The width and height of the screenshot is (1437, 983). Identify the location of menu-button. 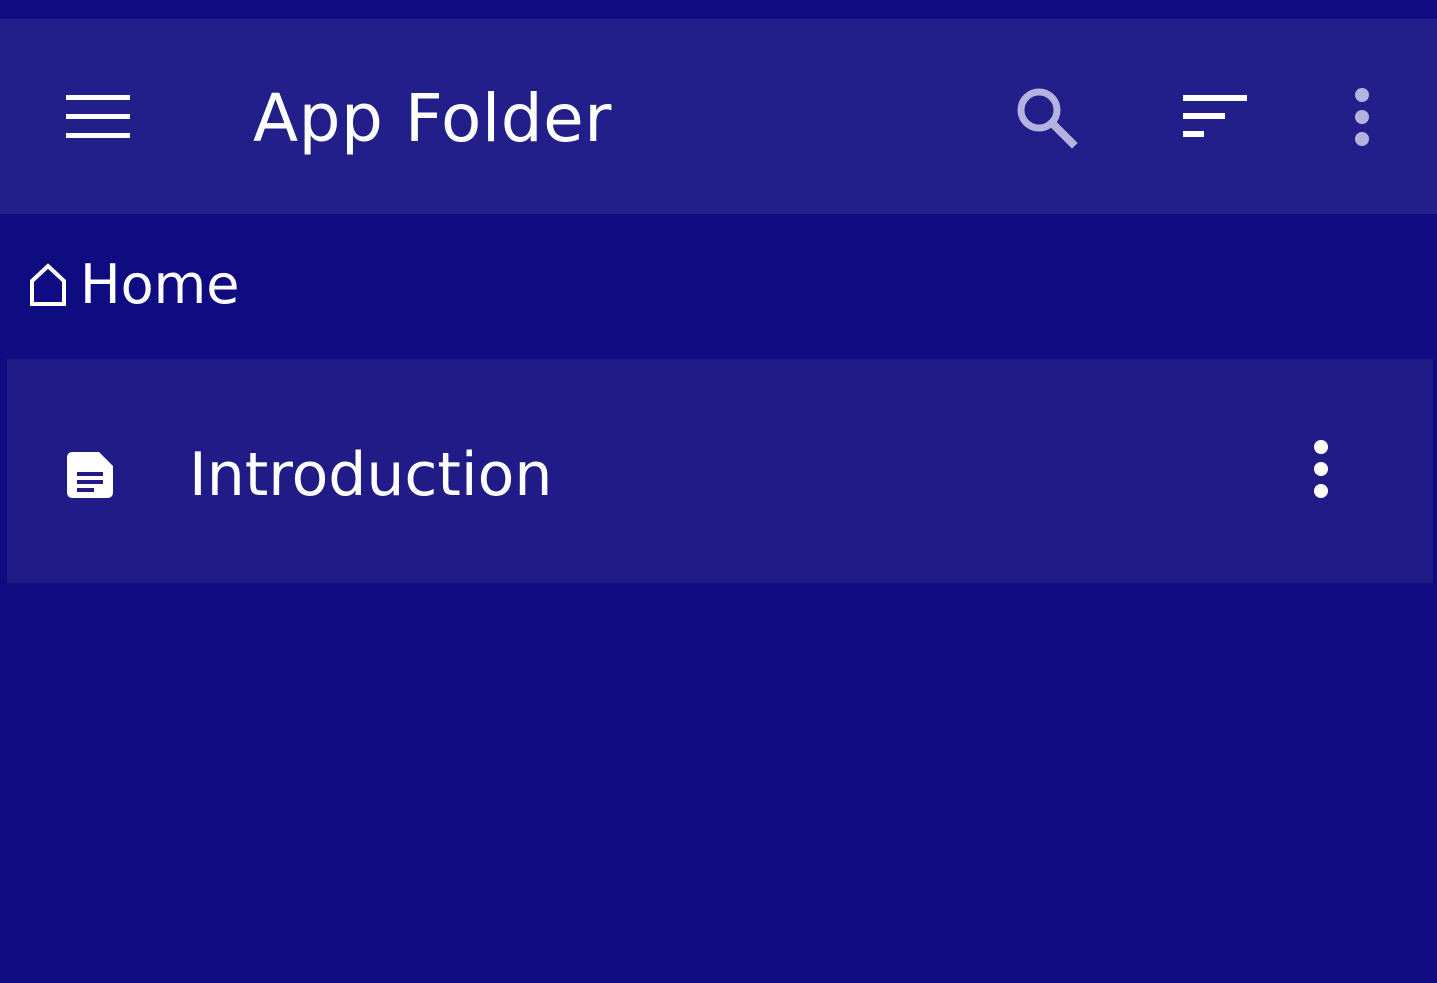
(98, 119).